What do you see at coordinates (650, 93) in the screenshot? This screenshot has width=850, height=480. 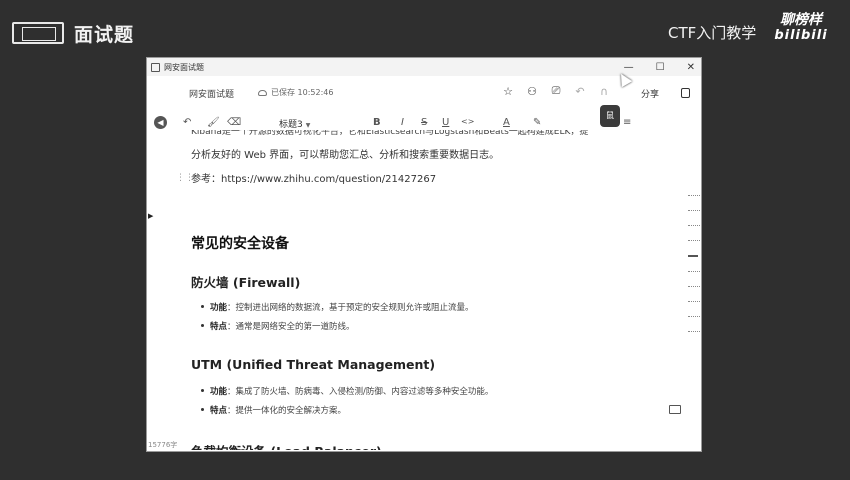 I see `share-button: 分享` at bounding box center [650, 93].